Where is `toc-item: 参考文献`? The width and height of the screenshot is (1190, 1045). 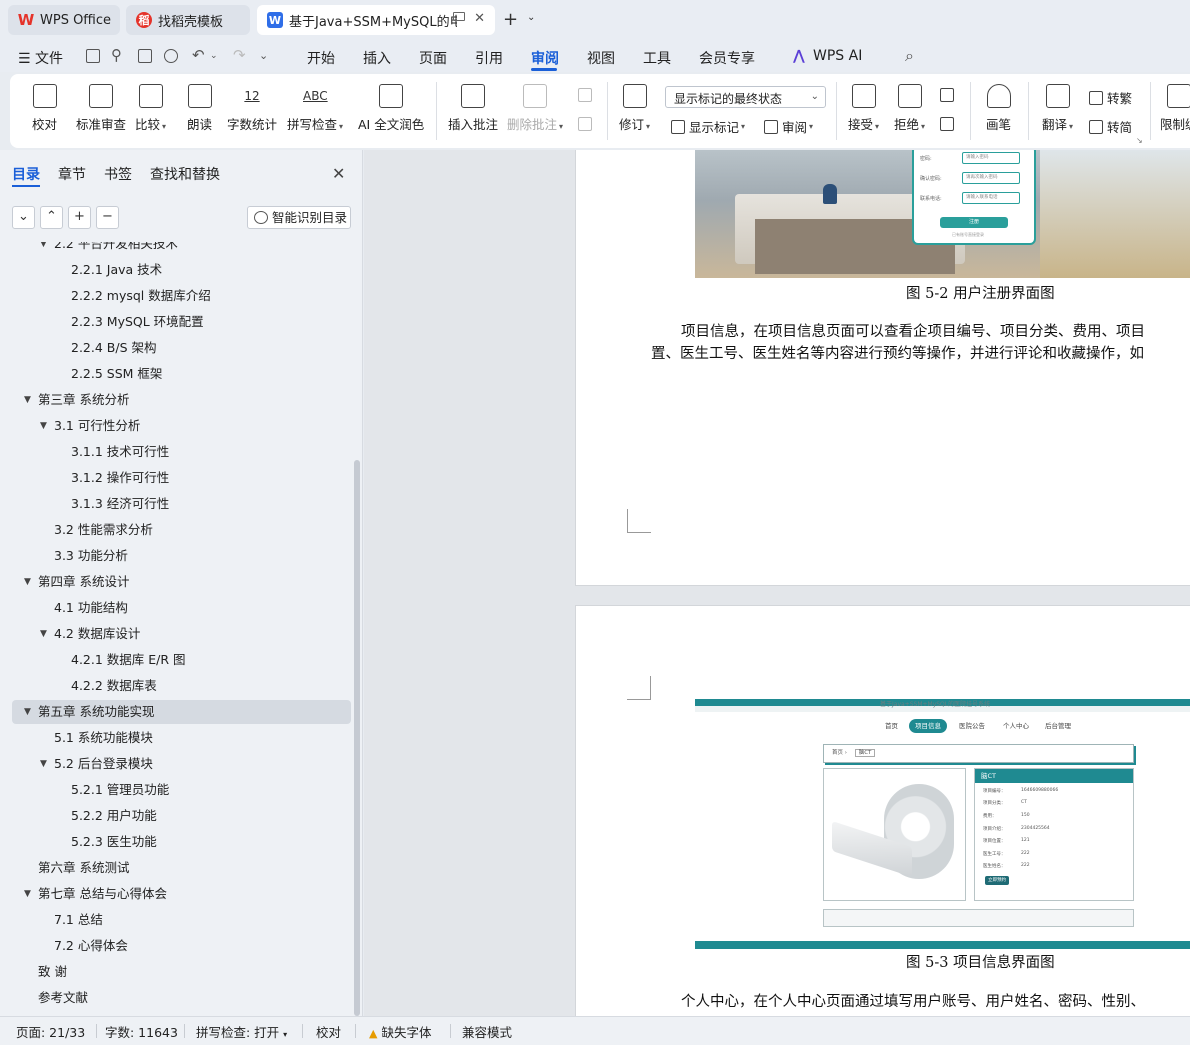
toc-item: 参考文献 is located at coordinates (176, 998).